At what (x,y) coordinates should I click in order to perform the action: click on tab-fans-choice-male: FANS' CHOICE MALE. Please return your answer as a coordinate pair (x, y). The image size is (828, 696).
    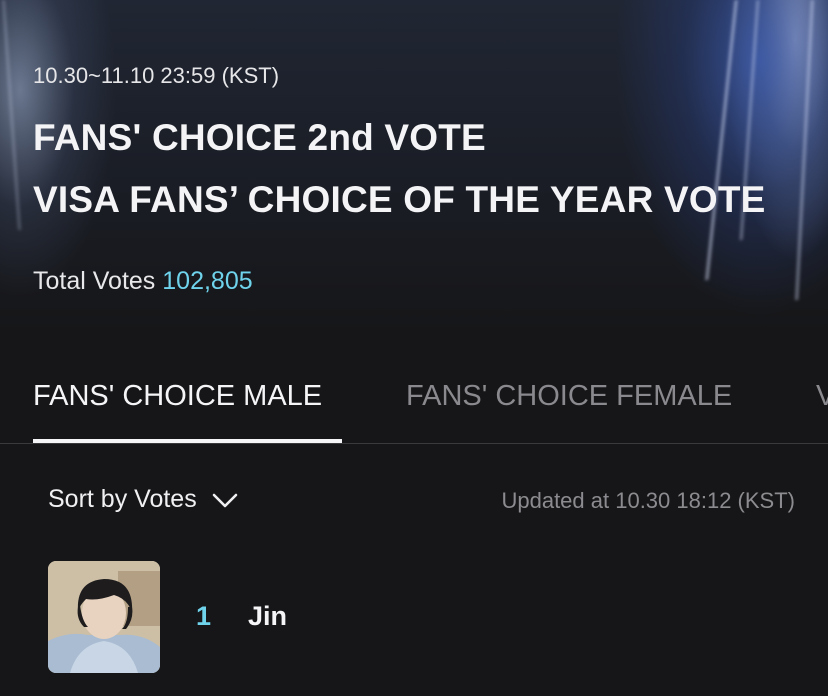
    Looking at the image, I should click on (177, 396).